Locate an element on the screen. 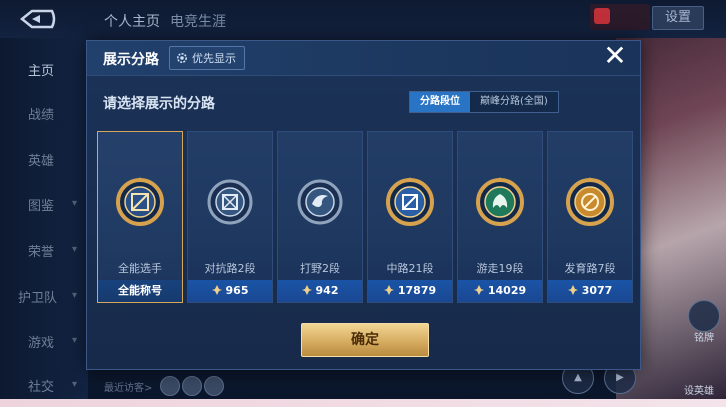  player-banner is located at coordinates (620, 17).